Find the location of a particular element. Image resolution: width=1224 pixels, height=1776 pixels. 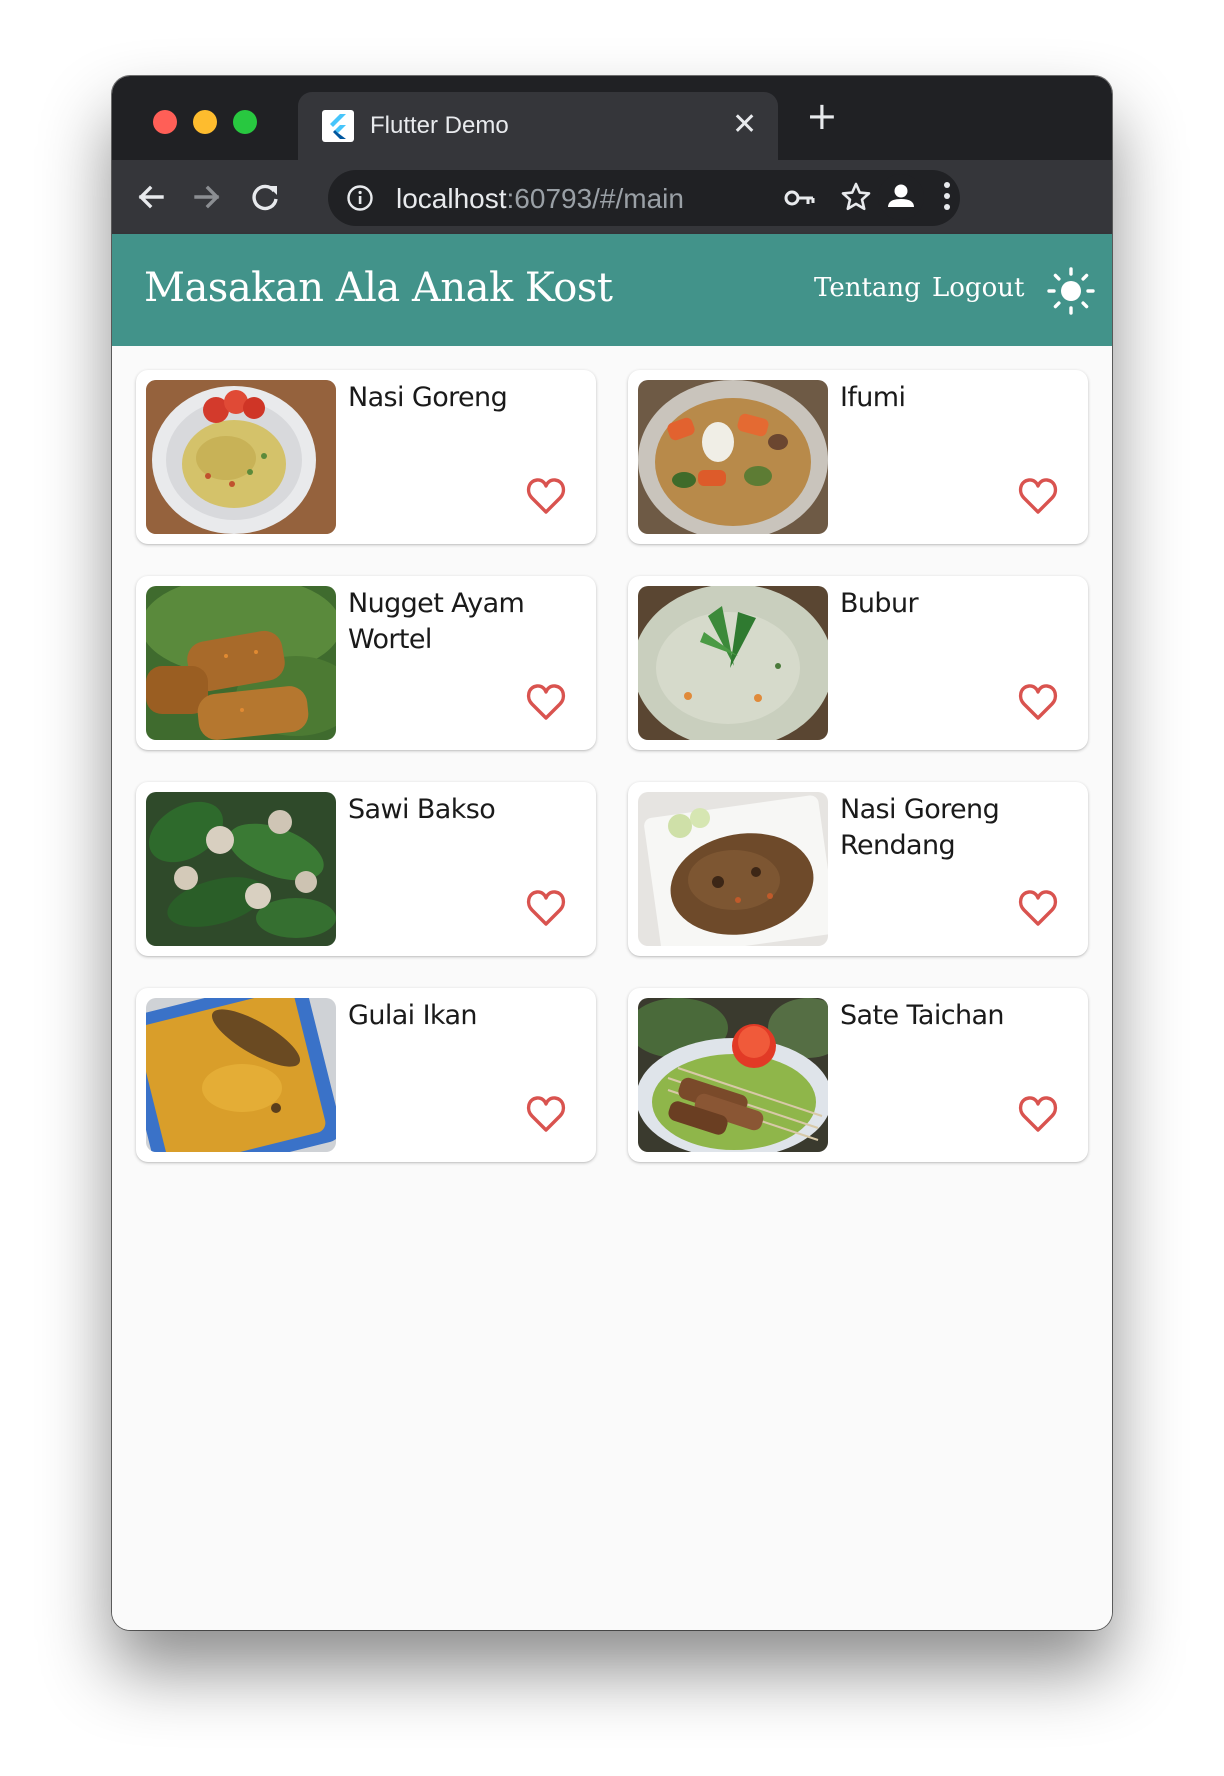

flutter-logo-icon is located at coordinates (338, 126).